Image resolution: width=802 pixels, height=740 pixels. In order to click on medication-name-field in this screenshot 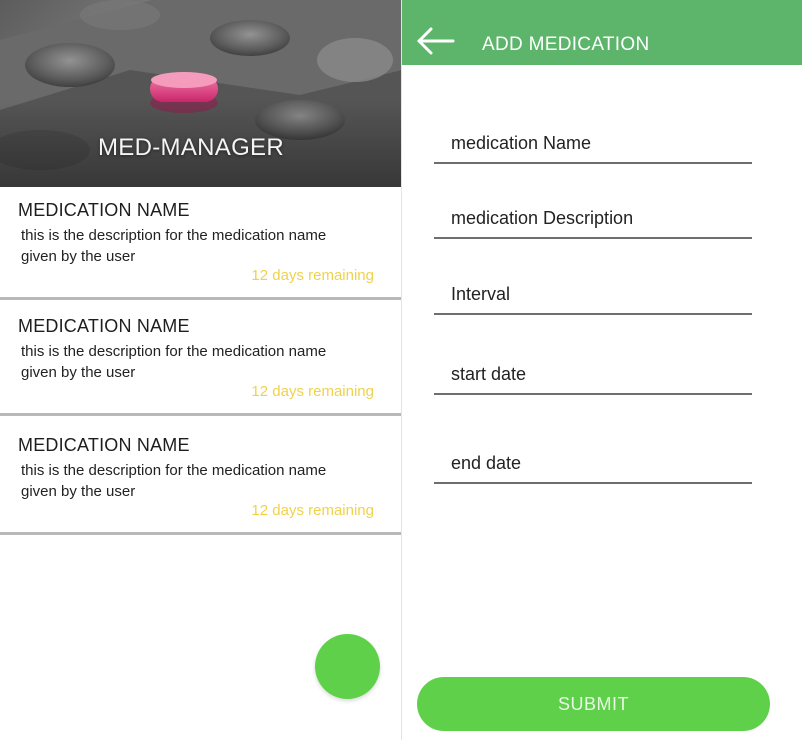, I will do `click(593, 142)`.